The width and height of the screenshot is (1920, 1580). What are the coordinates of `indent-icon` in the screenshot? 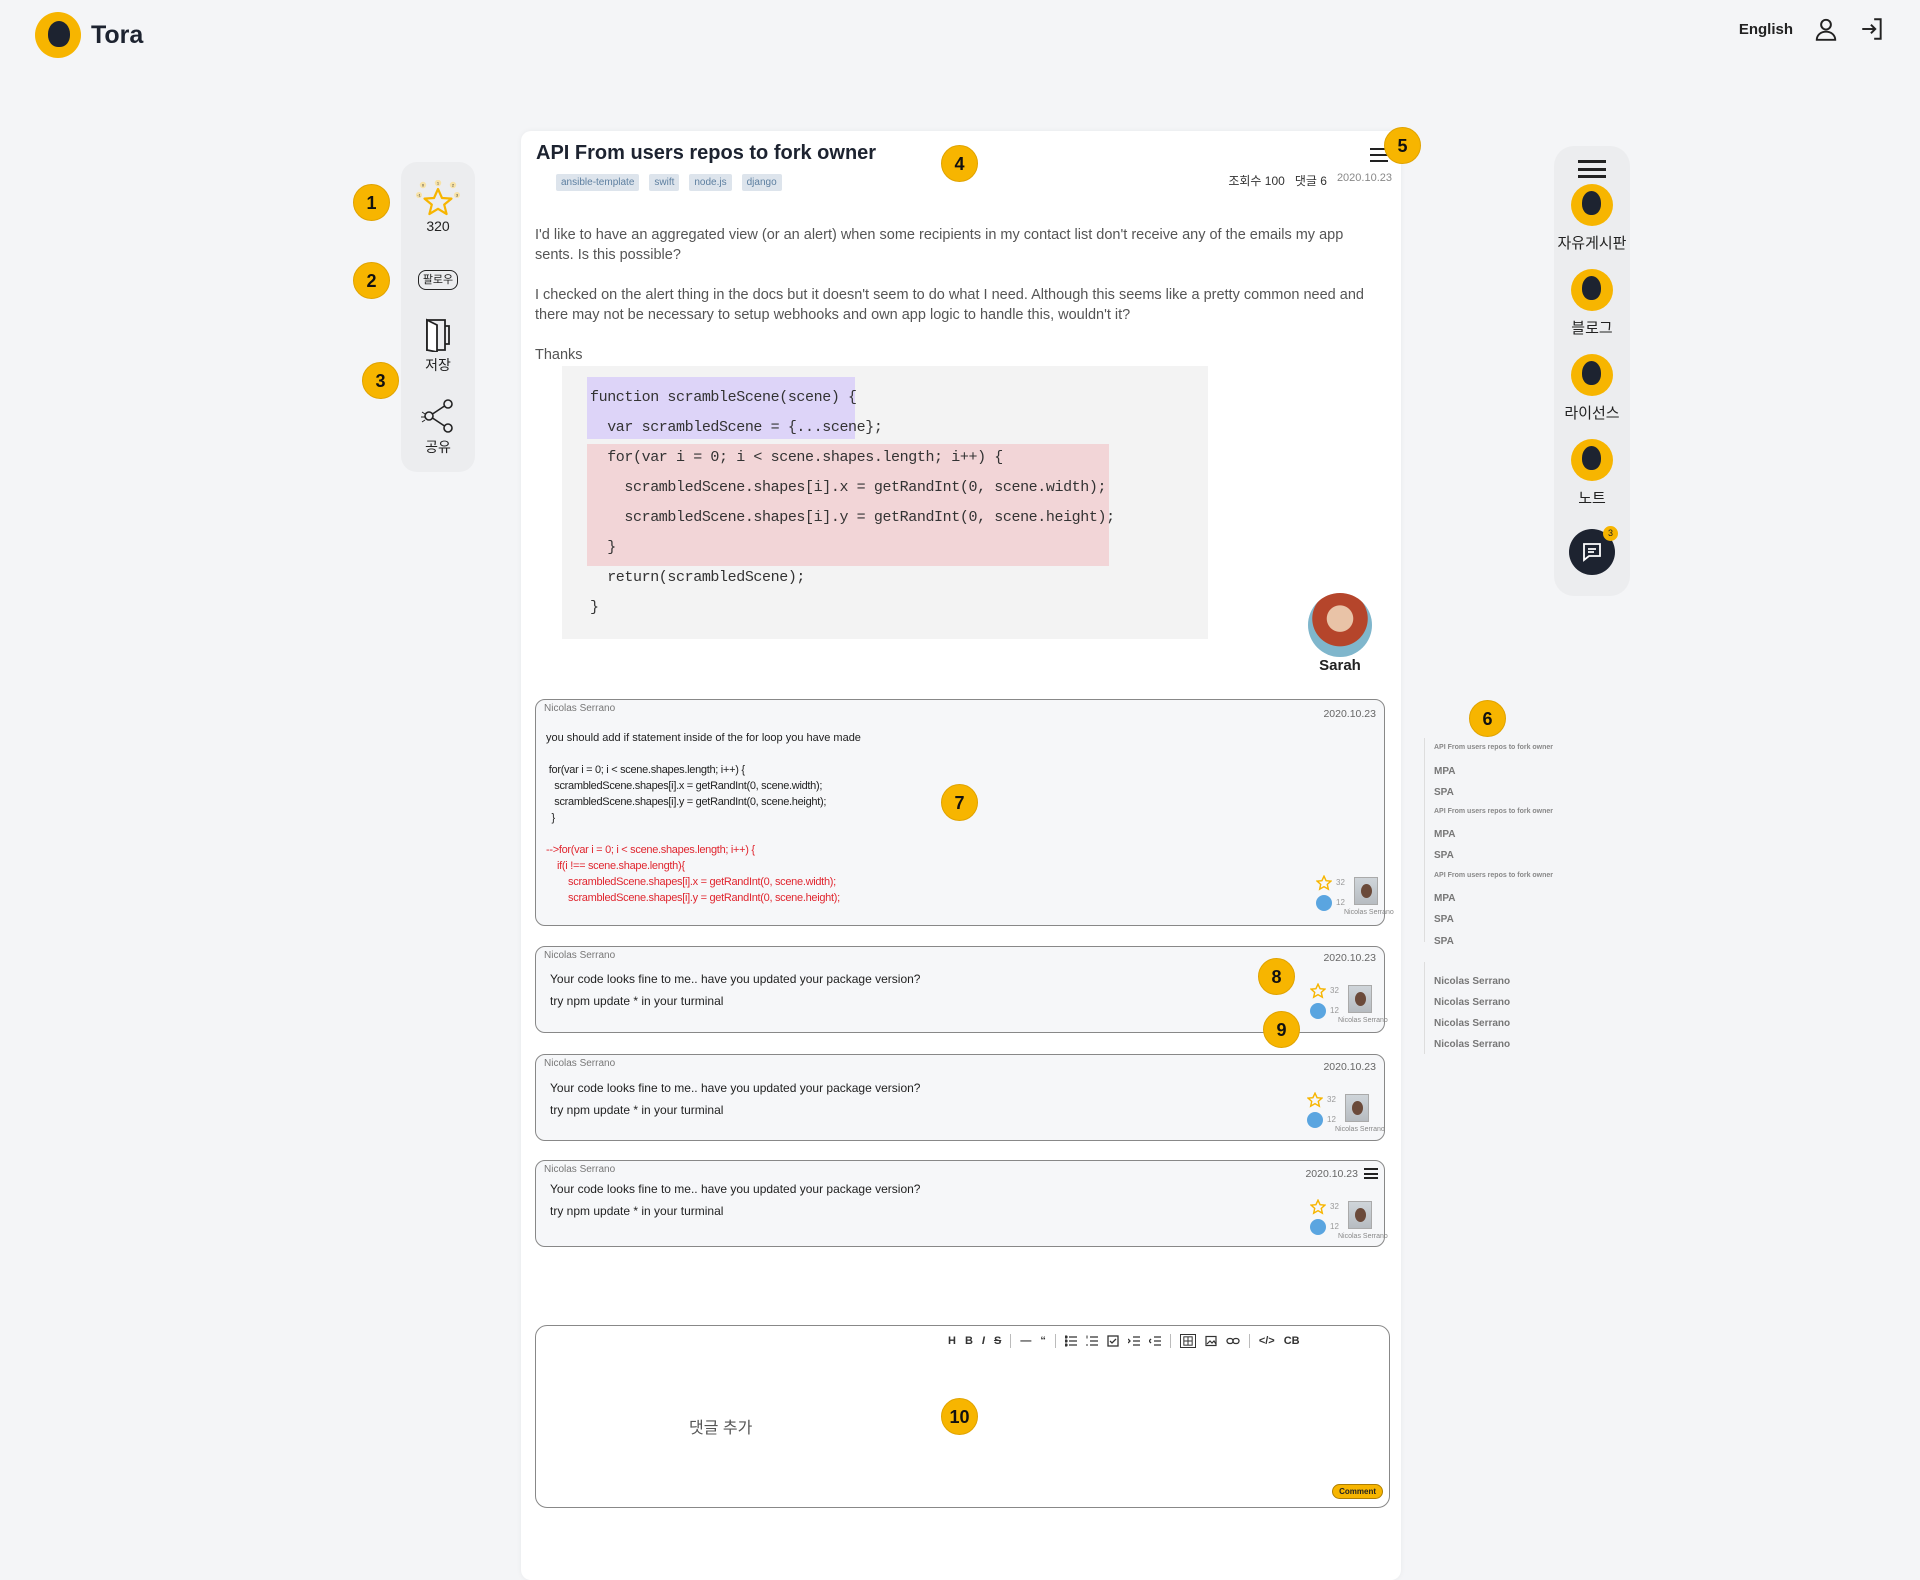 It's located at (1133, 1341).